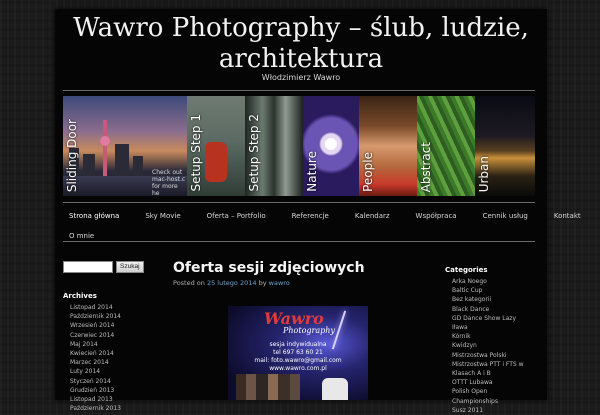 This screenshot has width=600, height=415. Describe the element at coordinates (505, 146) in the screenshot. I see `slider-panel-urban: Urban` at that location.